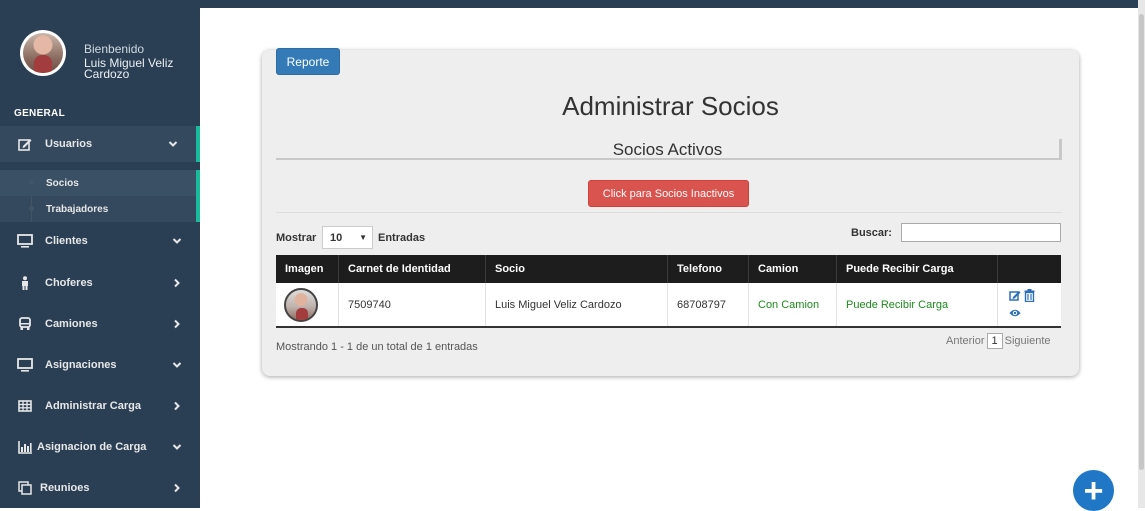 This screenshot has width=1145, height=511. What do you see at coordinates (917, 304) in the screenshot?
I see `cell-carga: Puede Recibir Carga` at bounding box center [917, 304].